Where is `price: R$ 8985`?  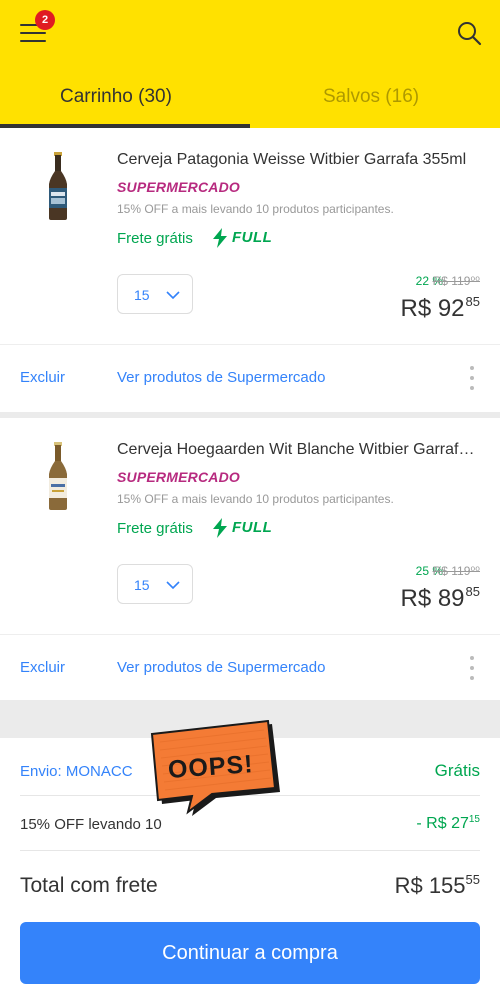
price: R$ 8985 is located at coordinates (440, 598).